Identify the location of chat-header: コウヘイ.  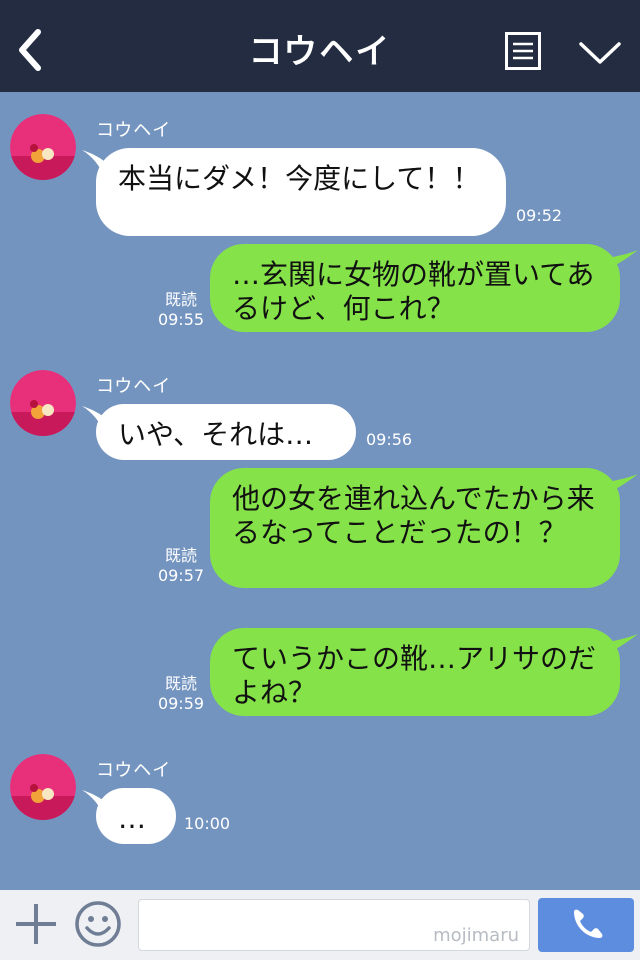
(320, 46).